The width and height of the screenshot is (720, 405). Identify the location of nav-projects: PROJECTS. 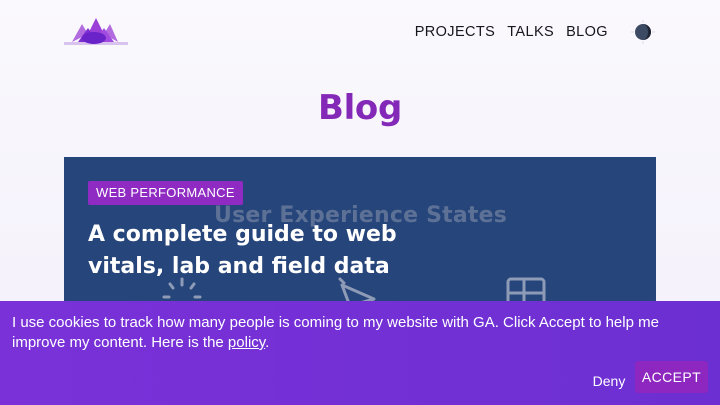
(455, 32).